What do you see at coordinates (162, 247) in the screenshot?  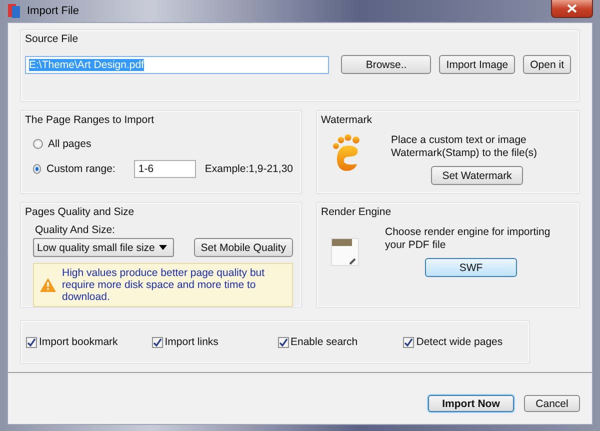 I see `caret-icon` at bounding box center [162, 247].